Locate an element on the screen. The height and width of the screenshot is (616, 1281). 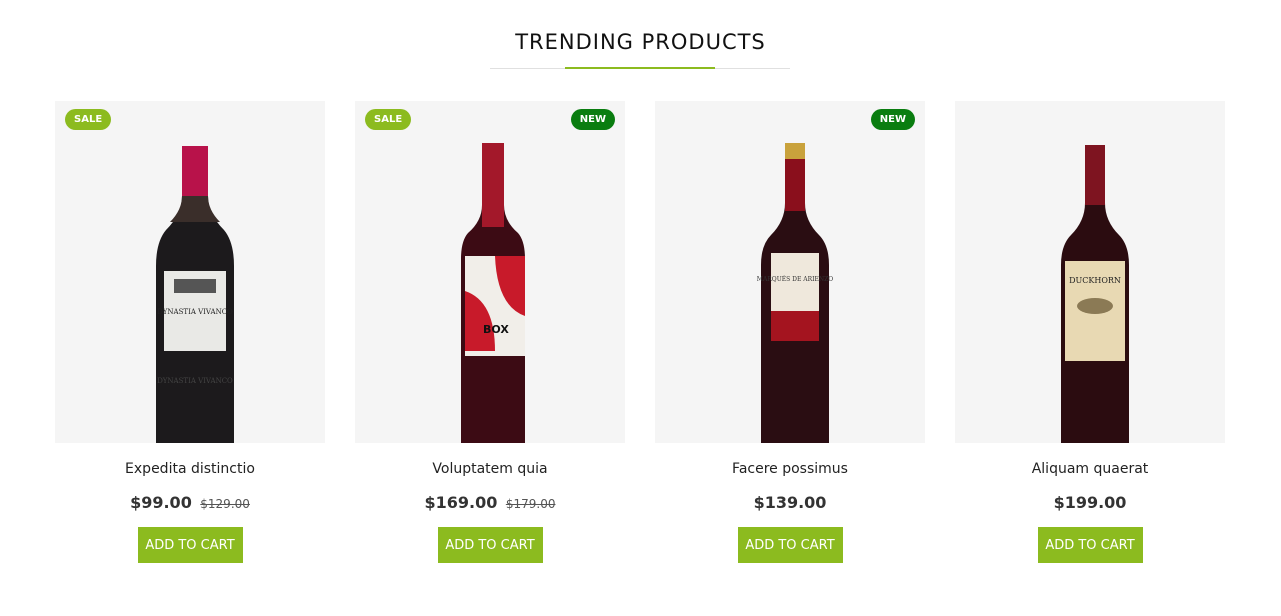
product-image-link: MARQUÉS DE ARIENZO NEW is located at coordinates (790, 272).